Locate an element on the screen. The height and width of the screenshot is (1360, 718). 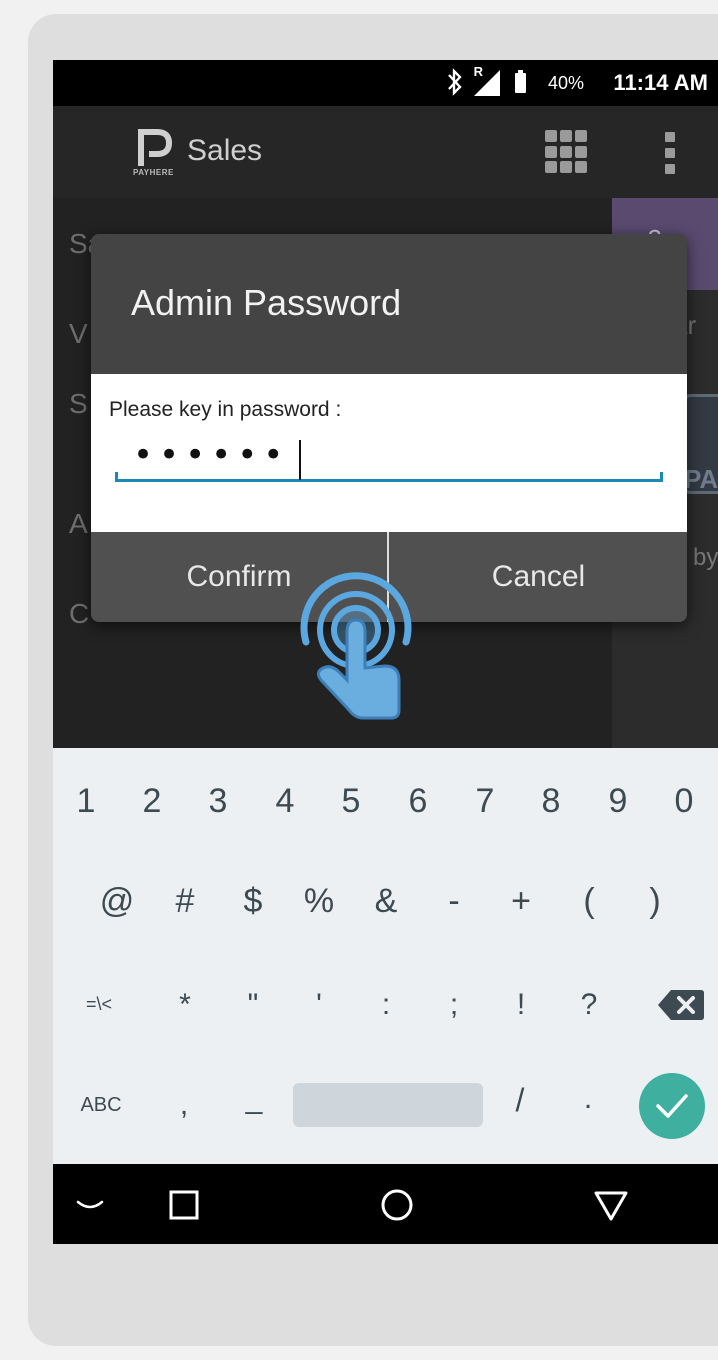
menu-item-settings: S is located at coordinates (78, 403).